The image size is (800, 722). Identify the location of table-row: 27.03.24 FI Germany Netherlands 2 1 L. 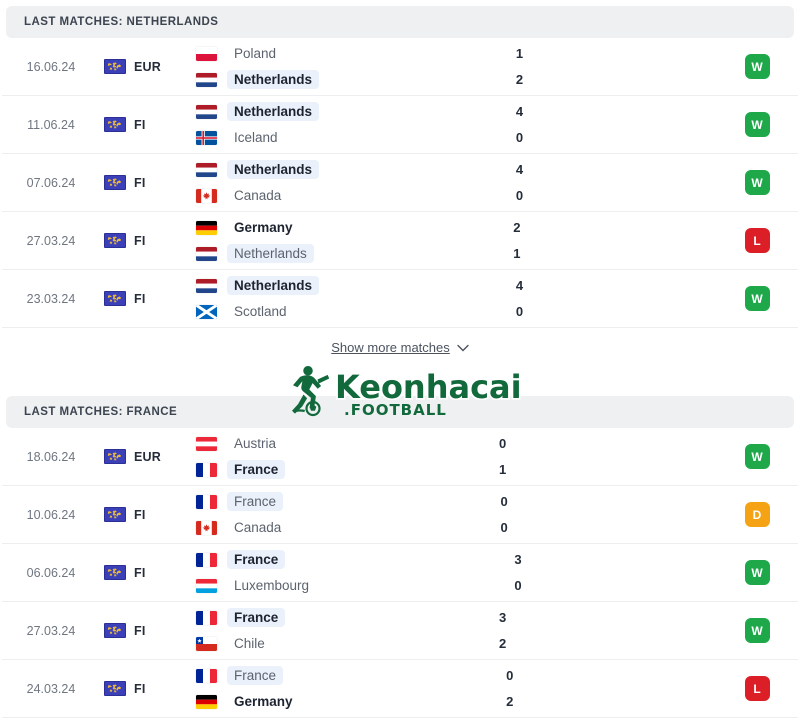
(400, 241).